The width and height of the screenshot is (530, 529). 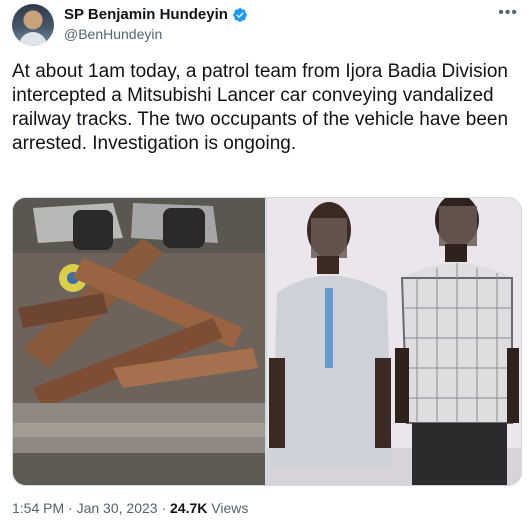 What do you see at coordinates (188, 508) in the screenshot?
I see `views-count: 24.7K` at bounding box center [188, 508].